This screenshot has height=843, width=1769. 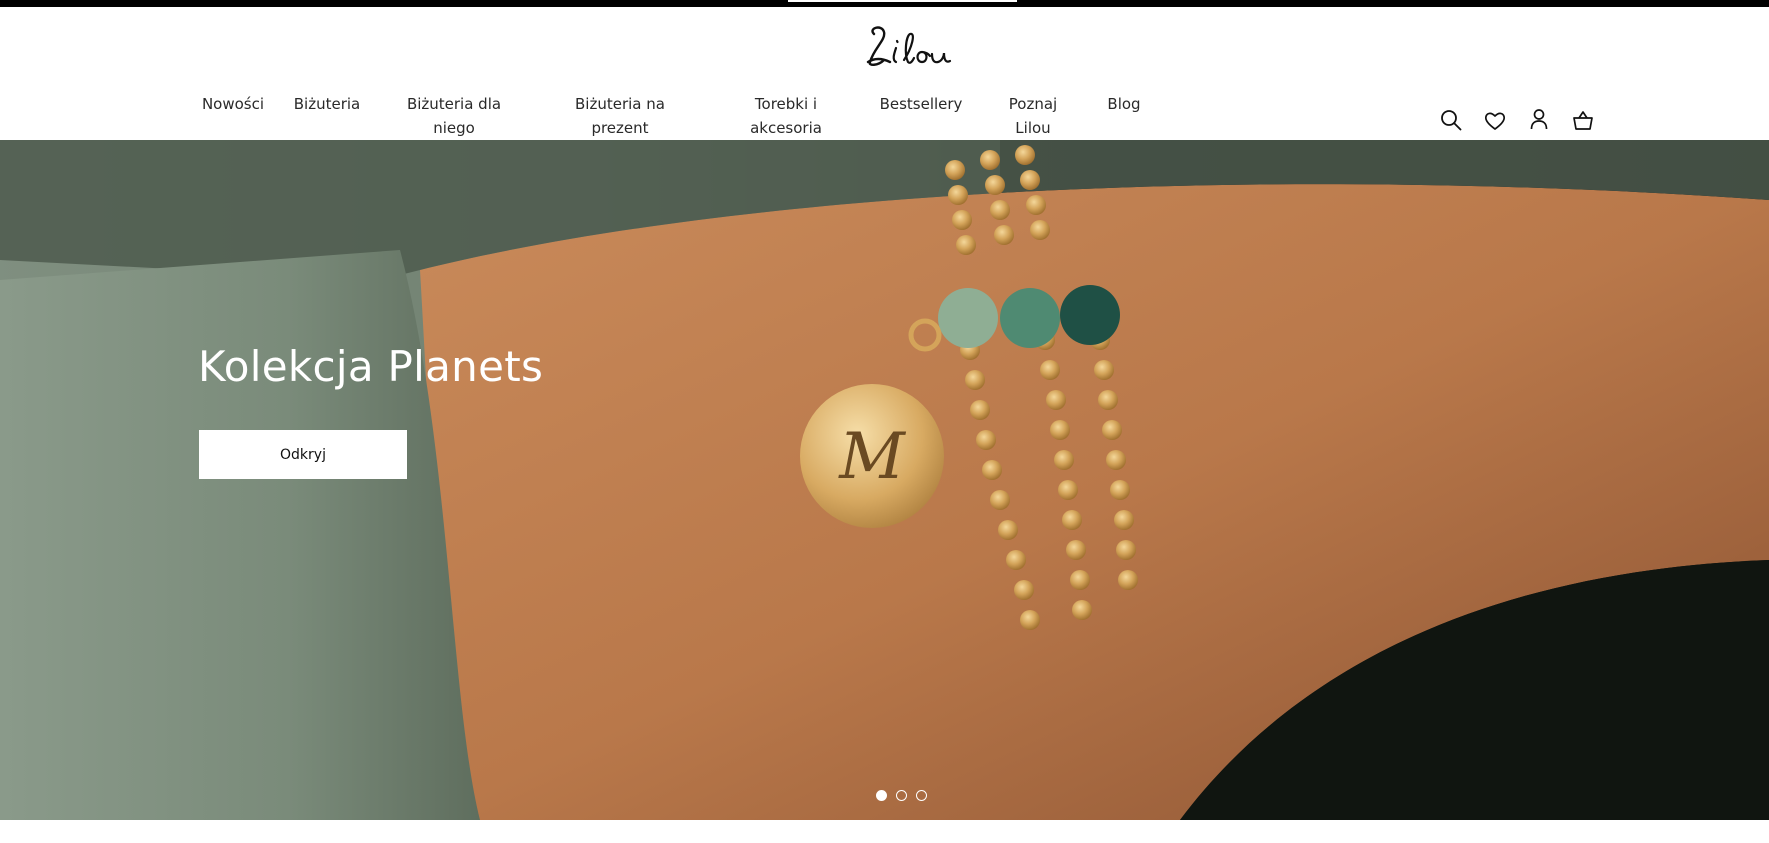 What do you see at coordinates (902, 1) in the screenshot?
I see `top-bar-indicator` at bounding box center [902, 1].